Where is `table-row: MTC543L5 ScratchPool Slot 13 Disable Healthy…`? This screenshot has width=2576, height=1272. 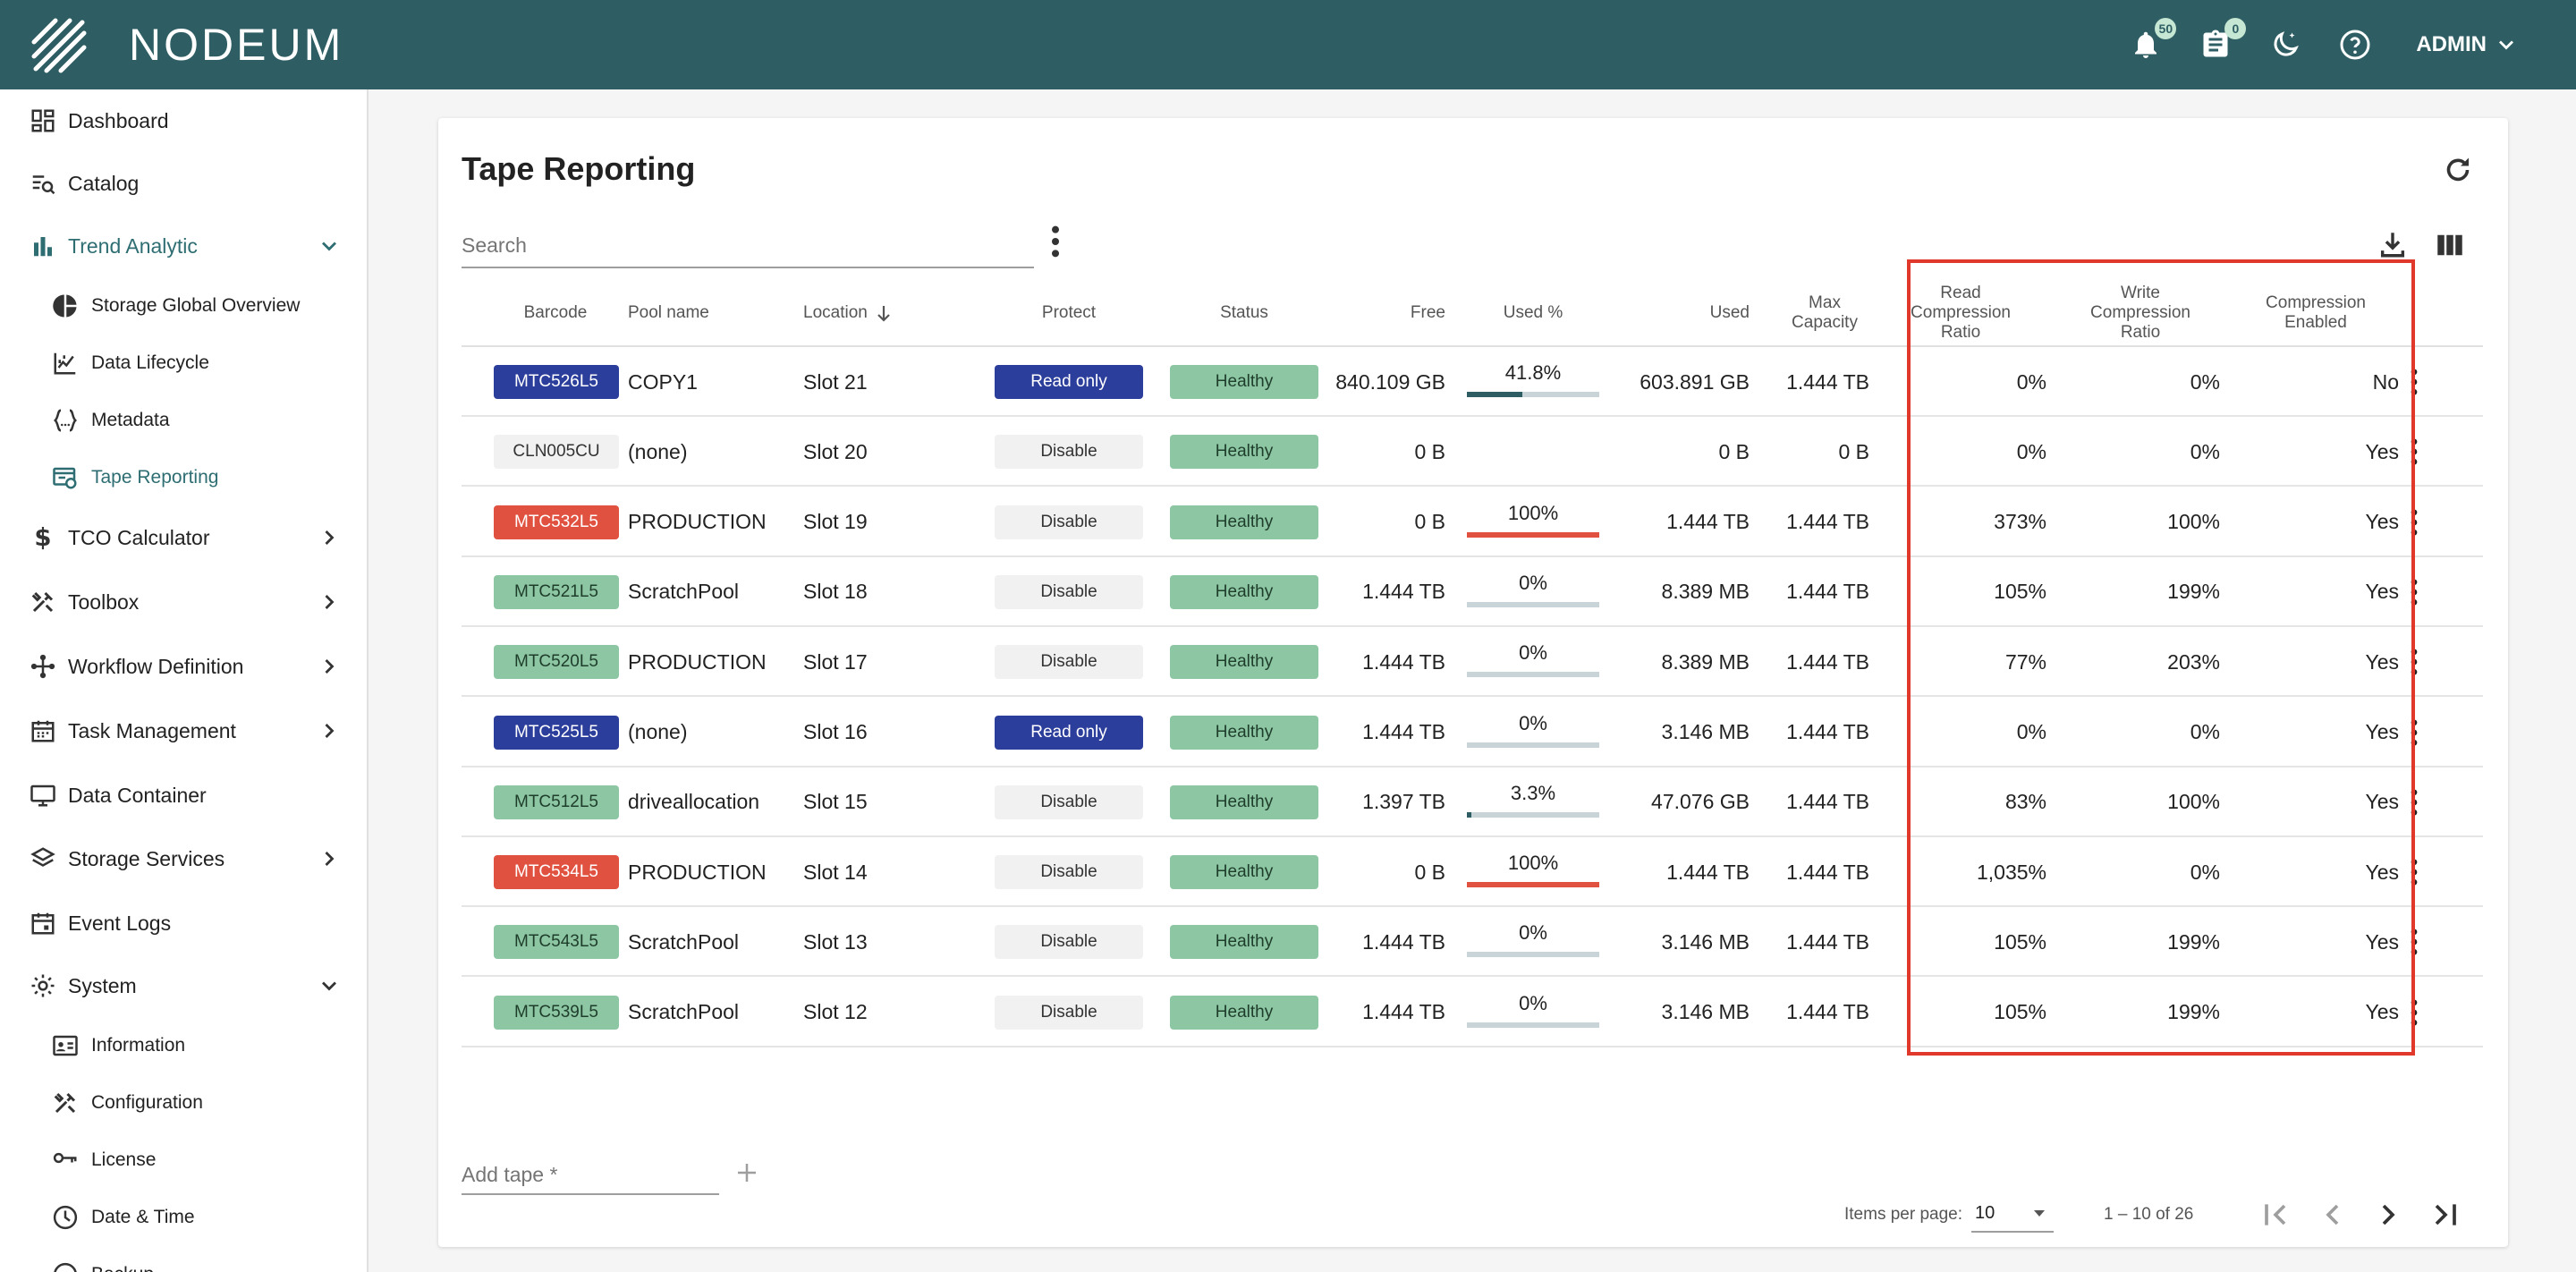 table-row: MTC543L5 ScratchPool Slot 13 Disable Healthy… is located at coordinates (1472, 943).